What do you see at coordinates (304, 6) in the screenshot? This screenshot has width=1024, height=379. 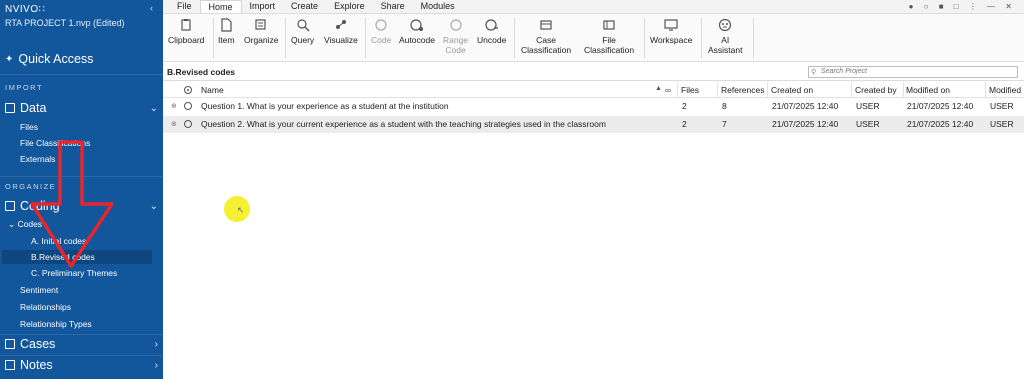 I see `tab-create: Create` at bounding box center [304, 6].